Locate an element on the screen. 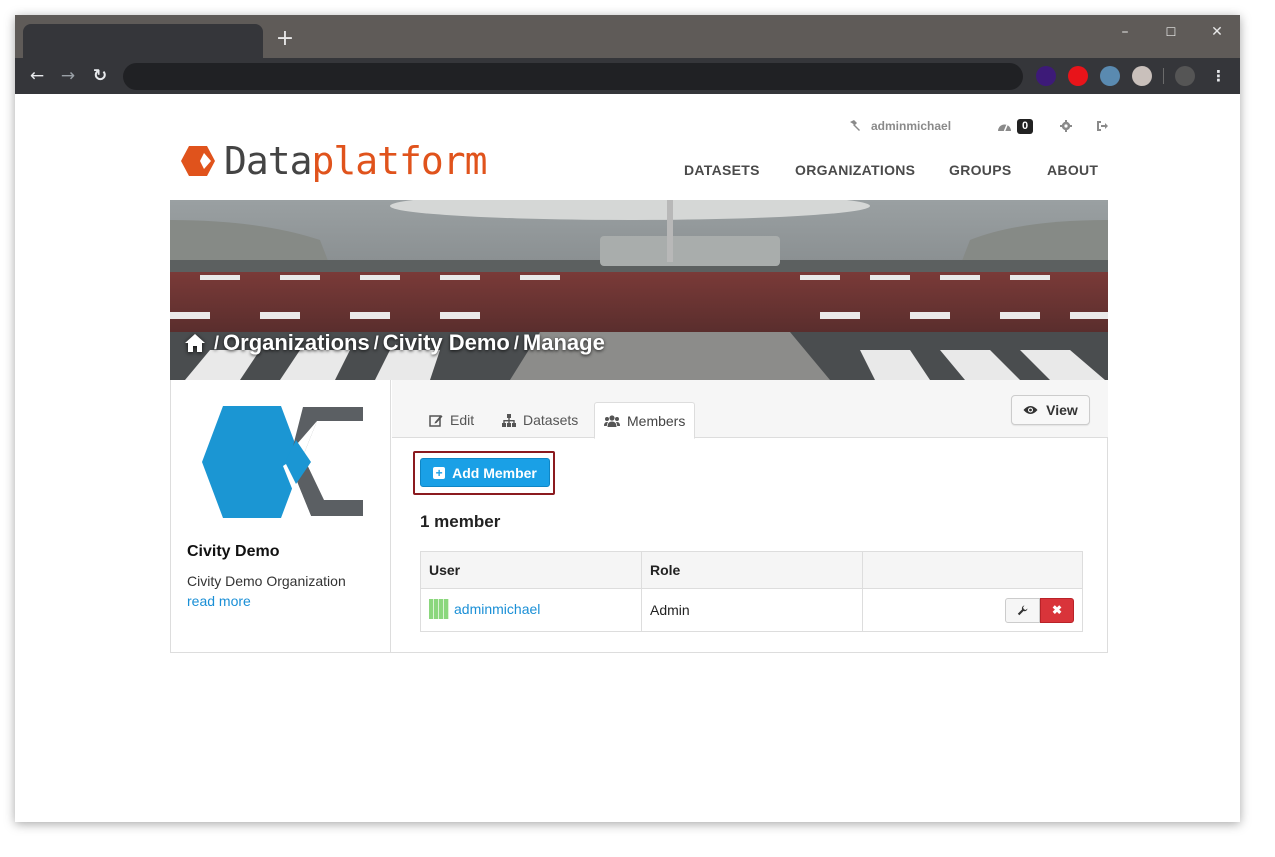 Image resolution: width=1275 pixels, height=857 pixels. logo-mark-icon is located at coordinates (198, 161).